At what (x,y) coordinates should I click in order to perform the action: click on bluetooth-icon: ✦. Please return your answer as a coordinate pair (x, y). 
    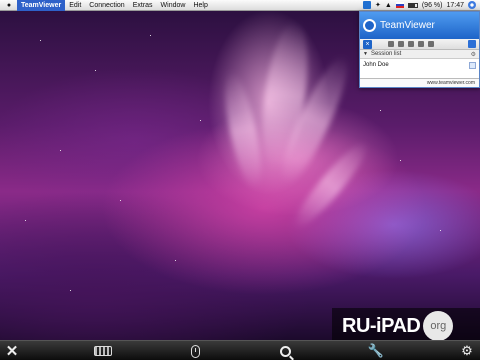
    Looking at the image, I should click on (378, 5).